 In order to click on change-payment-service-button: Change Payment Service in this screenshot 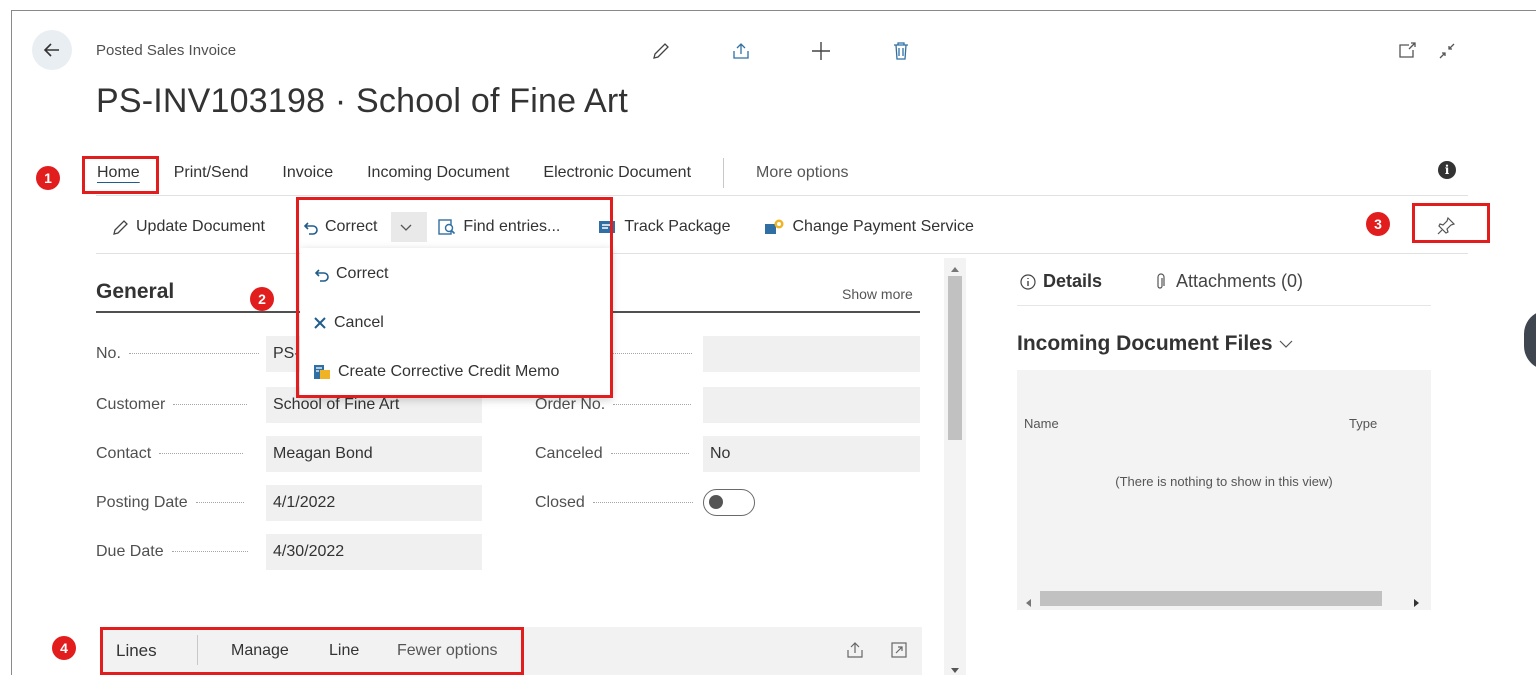, I will do `click(869, 227)`.